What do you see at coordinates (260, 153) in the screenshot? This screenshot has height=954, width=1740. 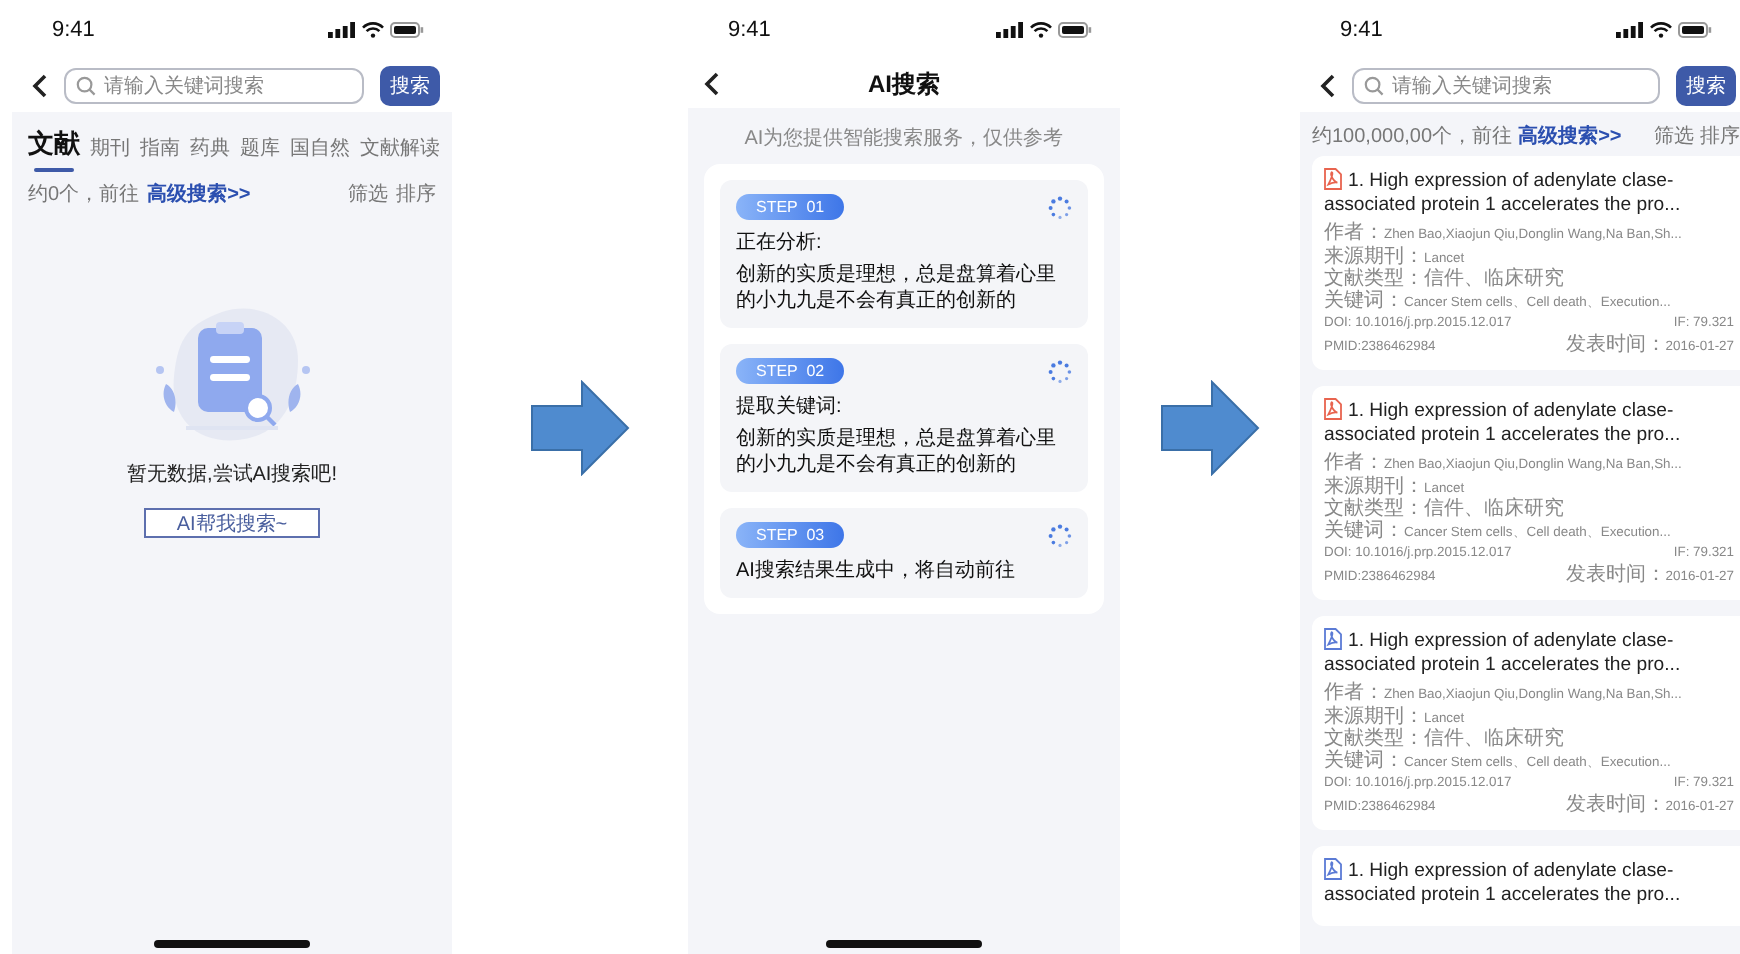 I see `tab: 题库` at bounding box center [260, 153].